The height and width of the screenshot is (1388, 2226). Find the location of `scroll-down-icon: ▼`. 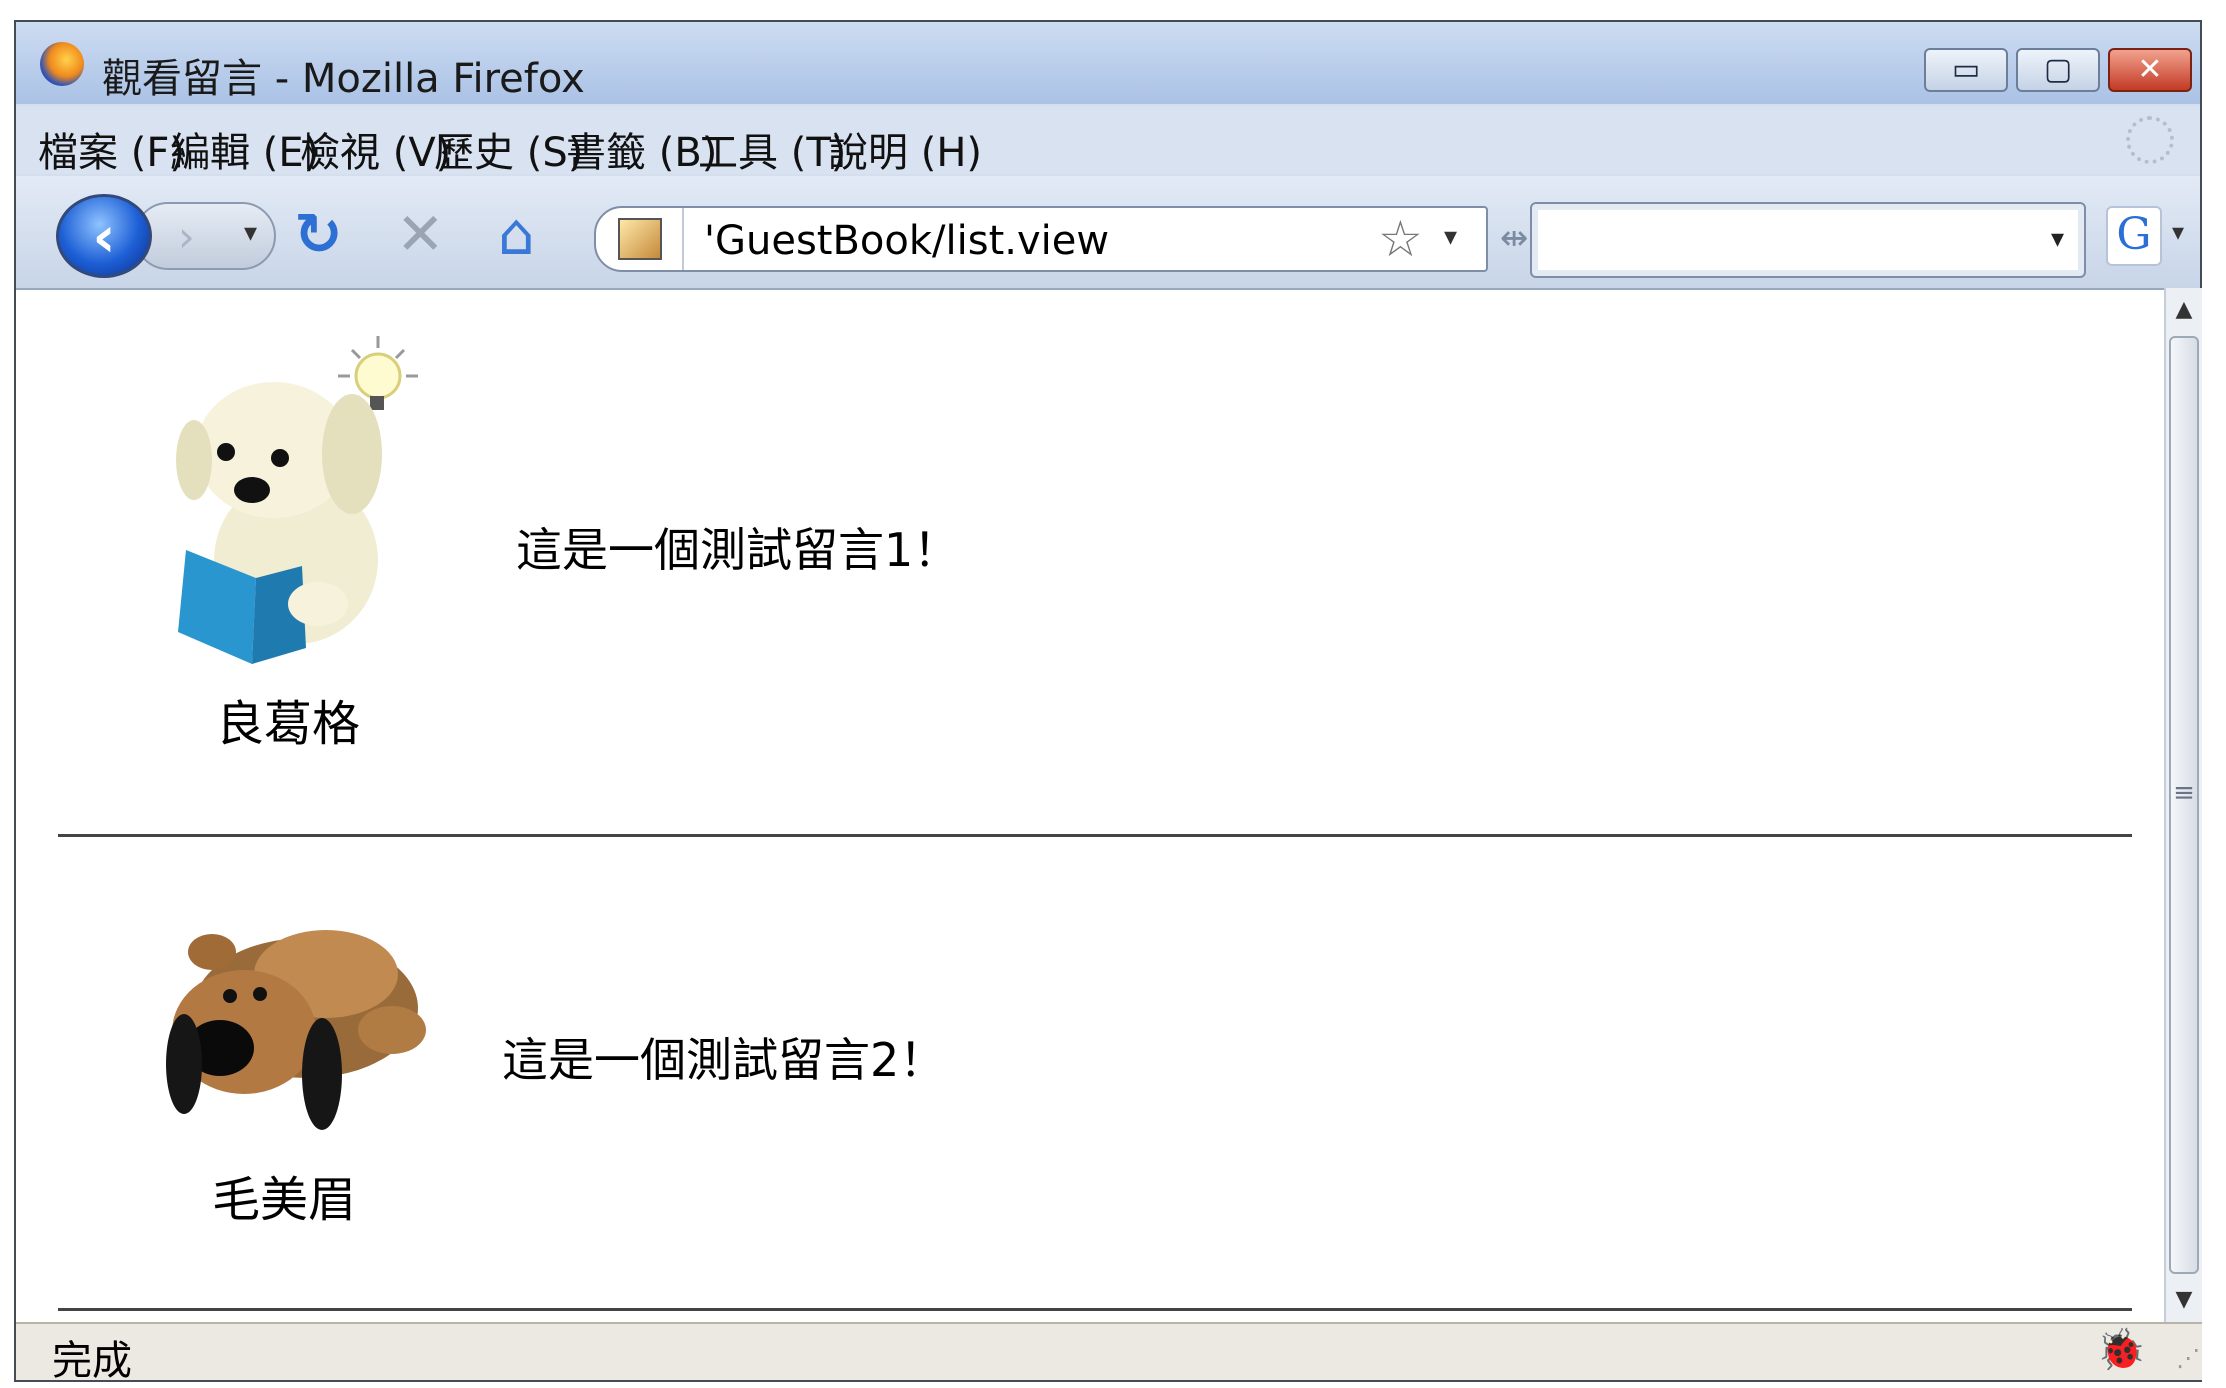

scroll-down-icon: ▼ is located at coordinates (2184, 1300).